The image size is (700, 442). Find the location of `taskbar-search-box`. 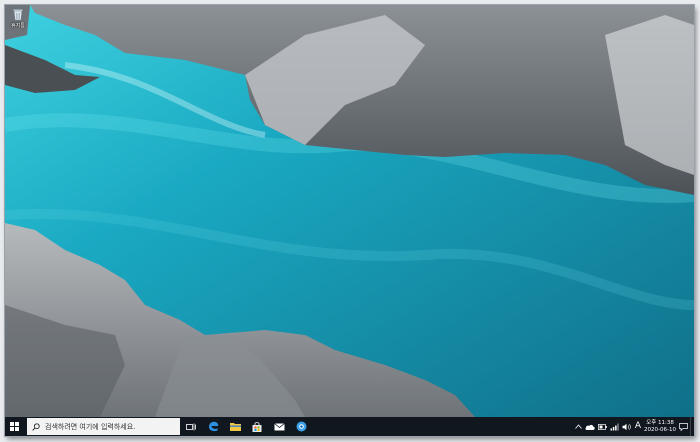

taskbar-search-box is located at coordinates (103, 426).